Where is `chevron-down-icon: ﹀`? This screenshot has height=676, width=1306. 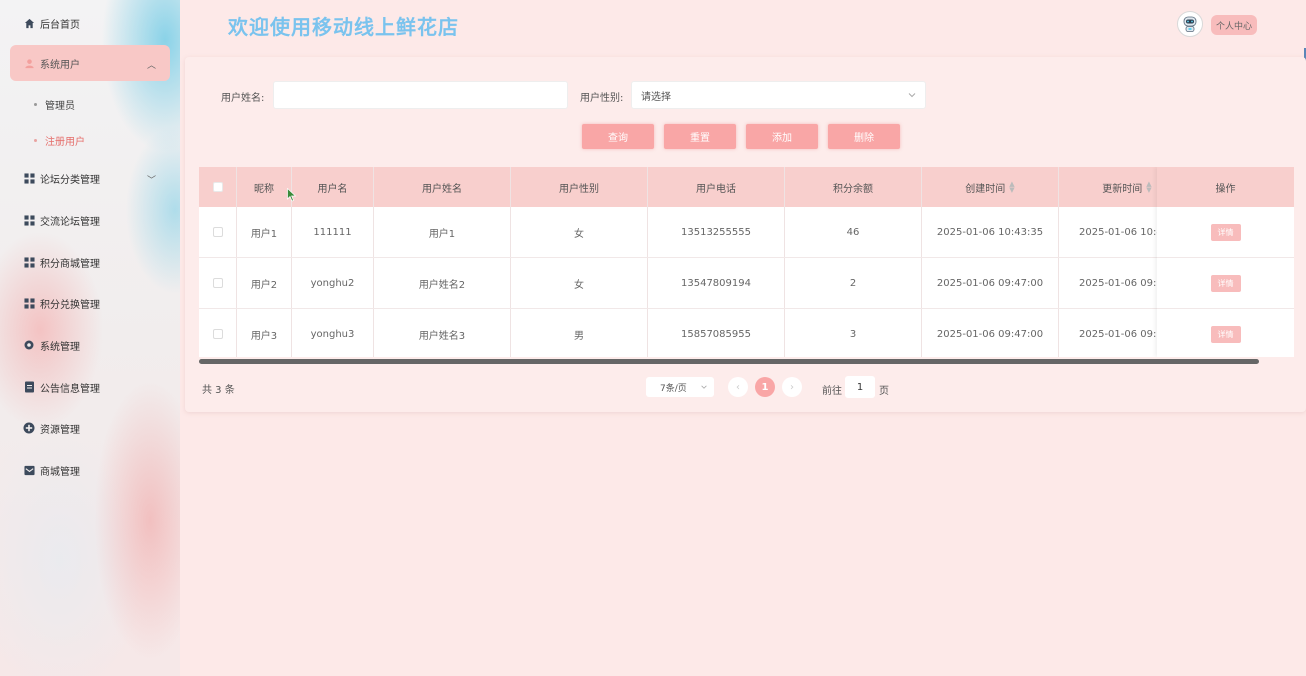
chevron-down-icon: ﹀ is located at coordinates (151, 181).